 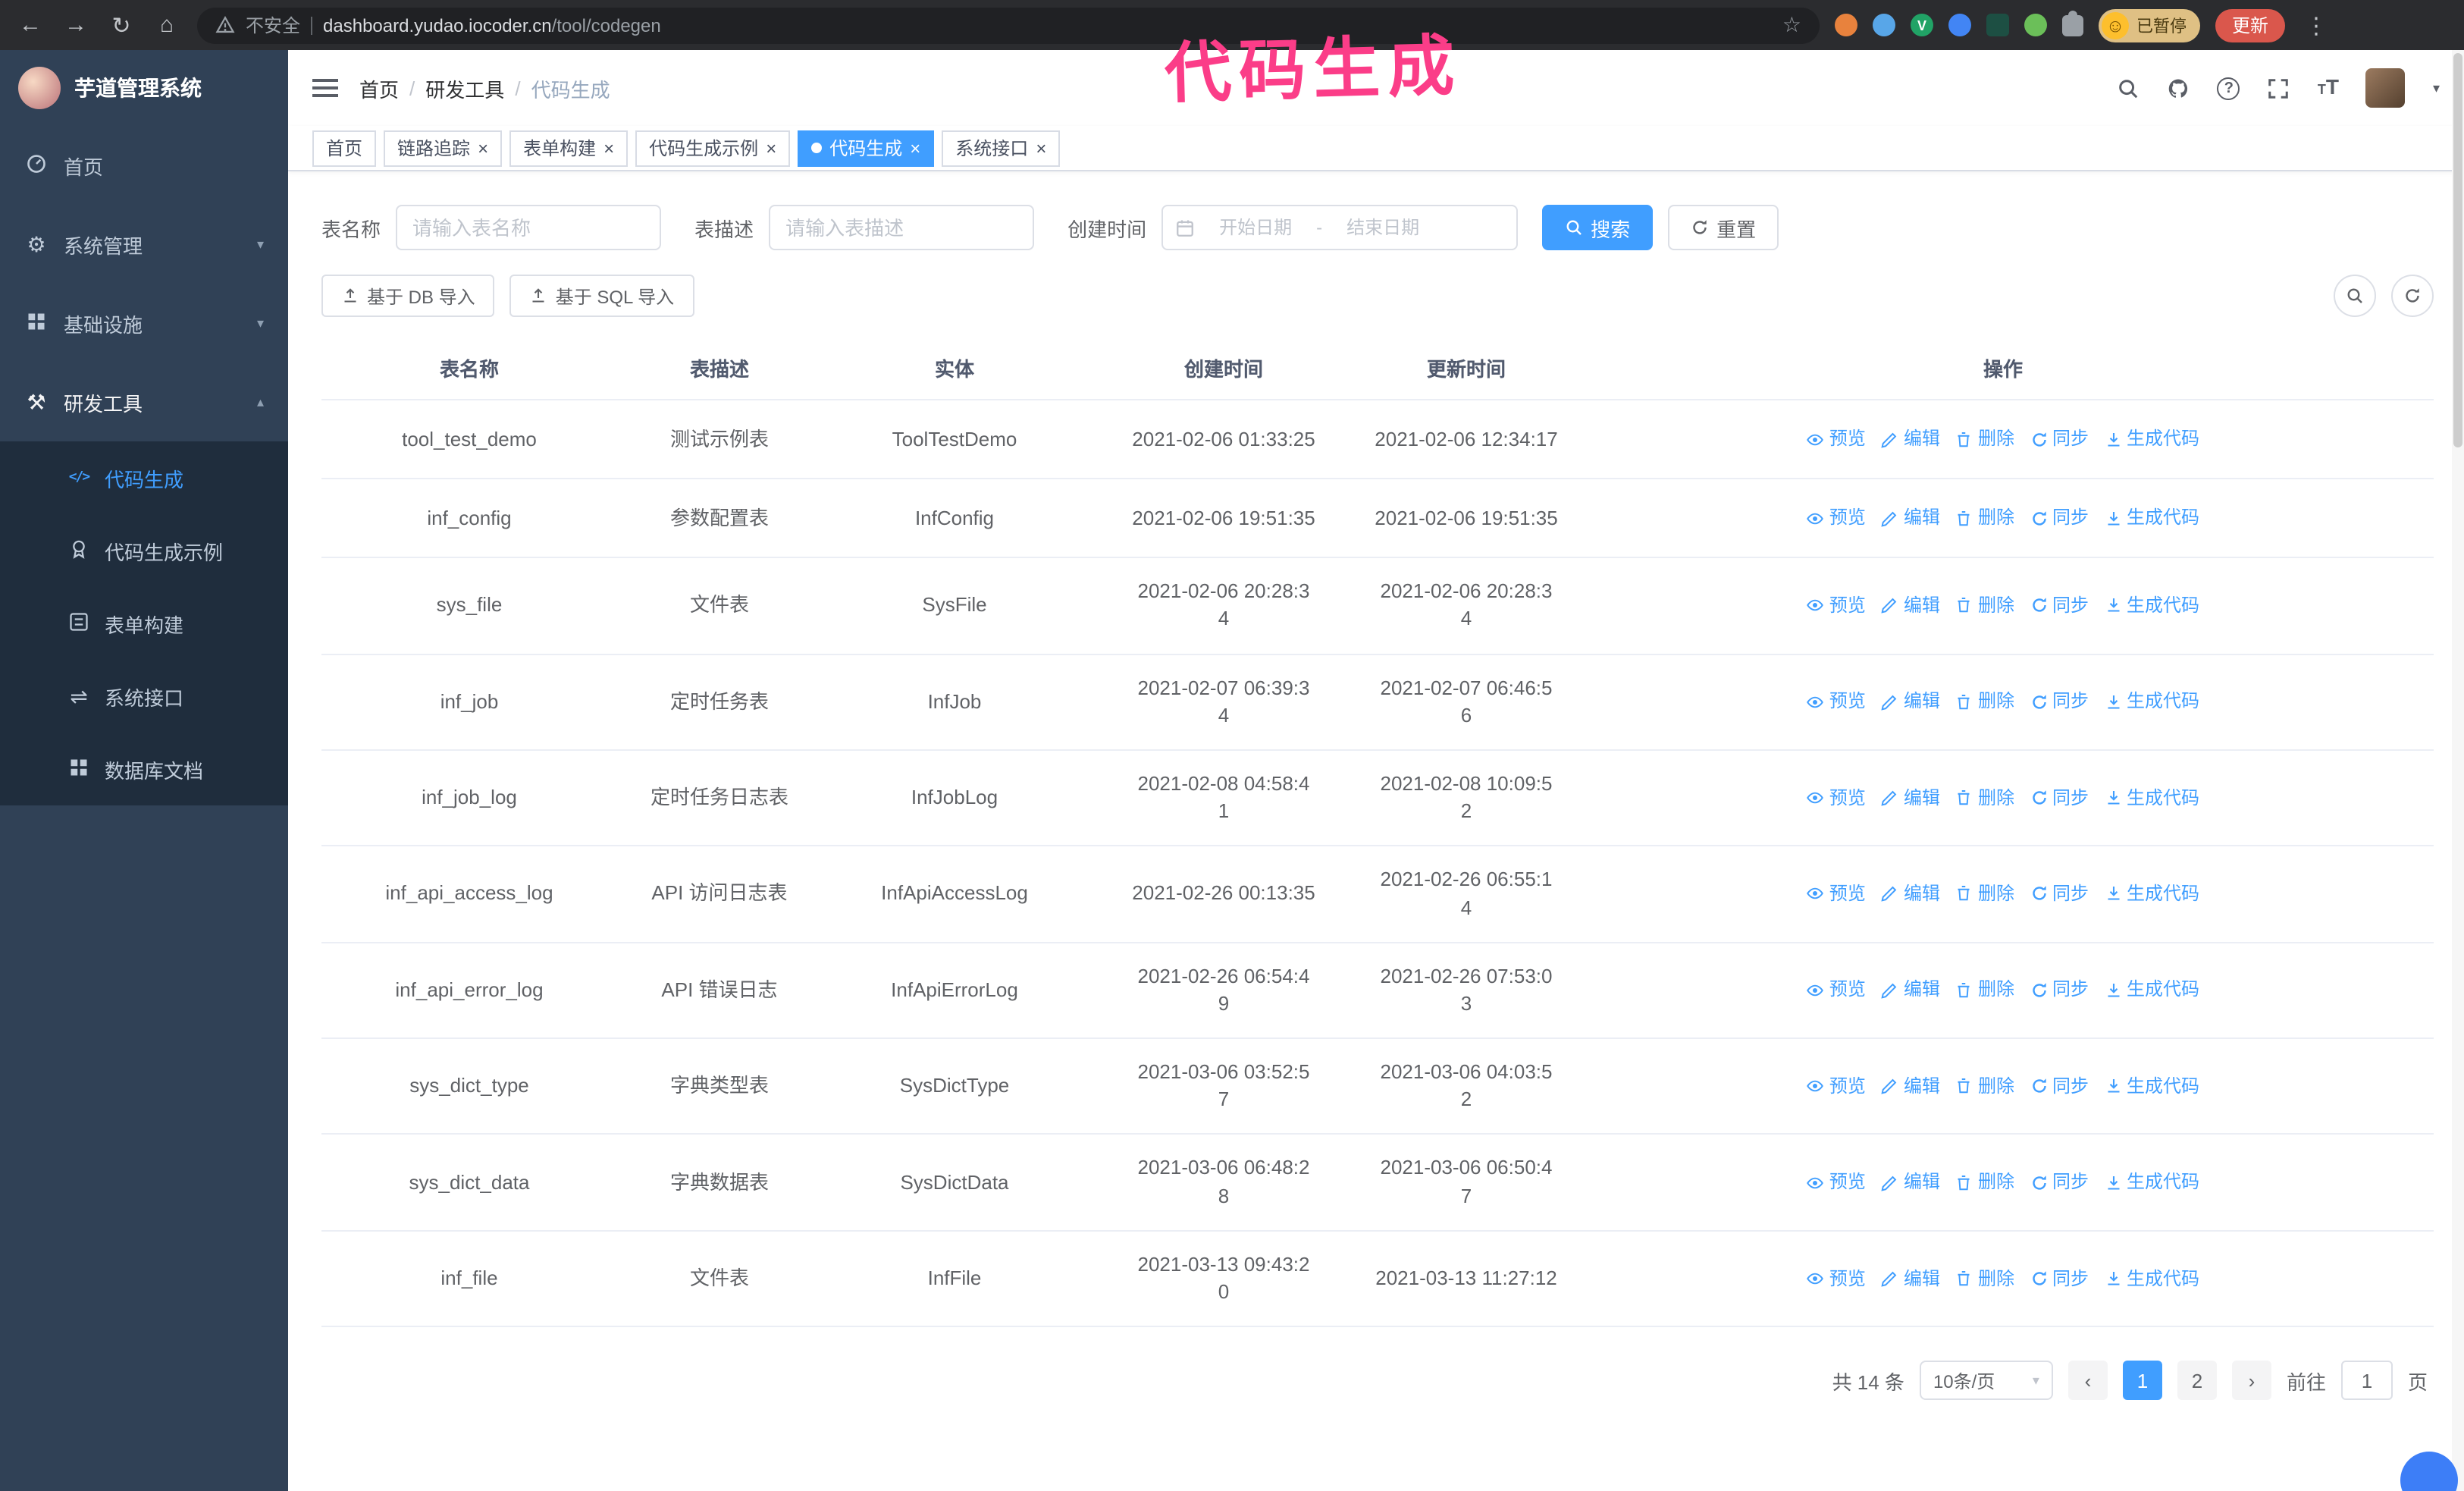 I want to click on browser-reload-icon: ↻, so click(x=121, y=25).